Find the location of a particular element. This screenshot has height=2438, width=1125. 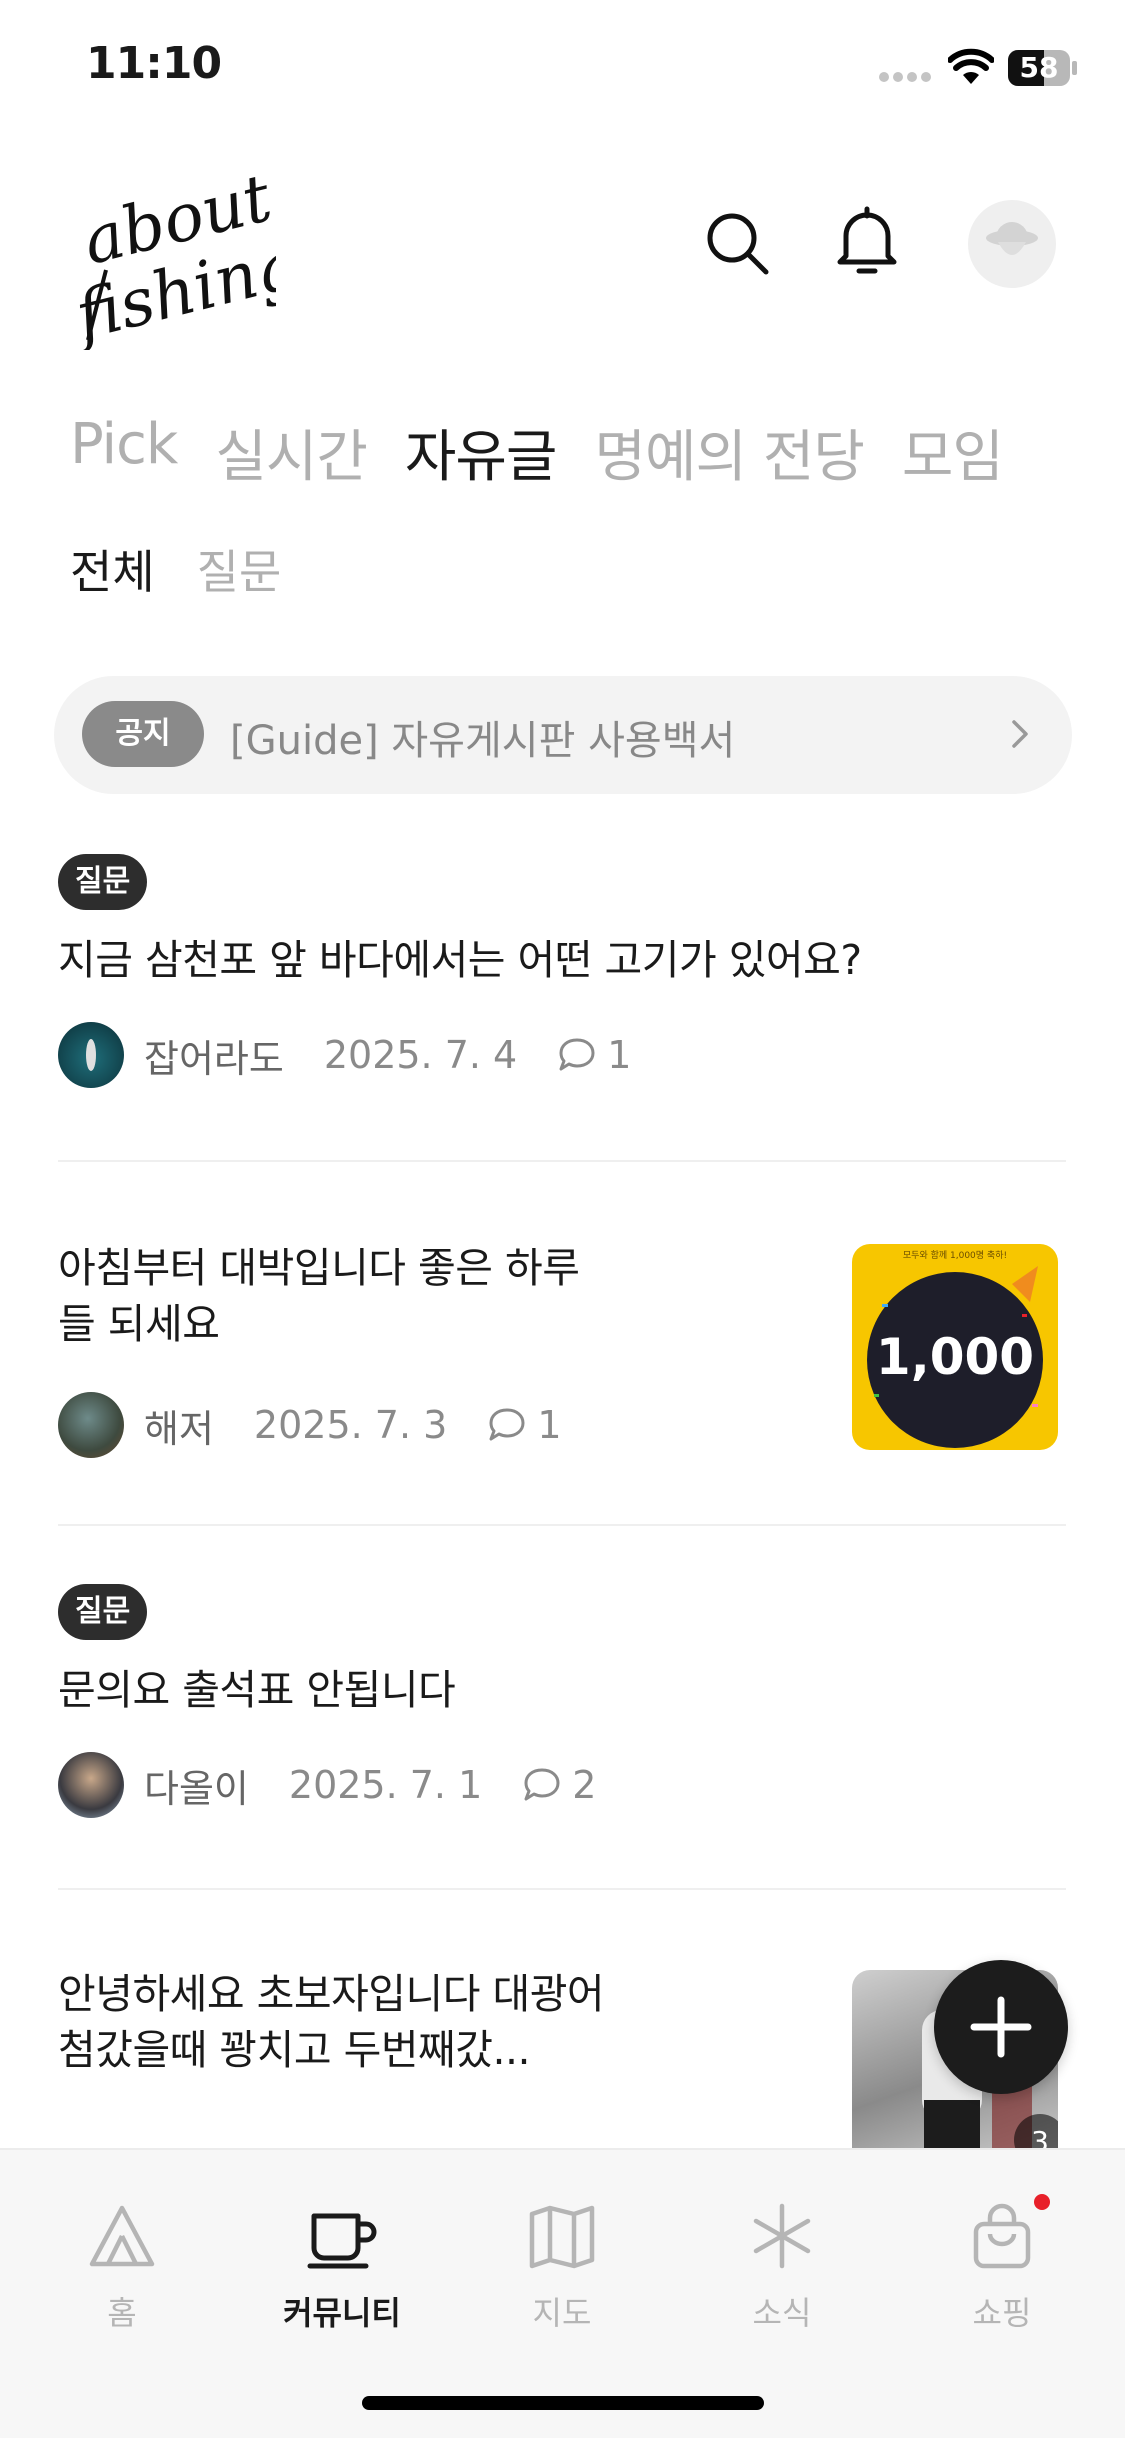

battery-icon: 58 is located at coordinates (1039, 68).